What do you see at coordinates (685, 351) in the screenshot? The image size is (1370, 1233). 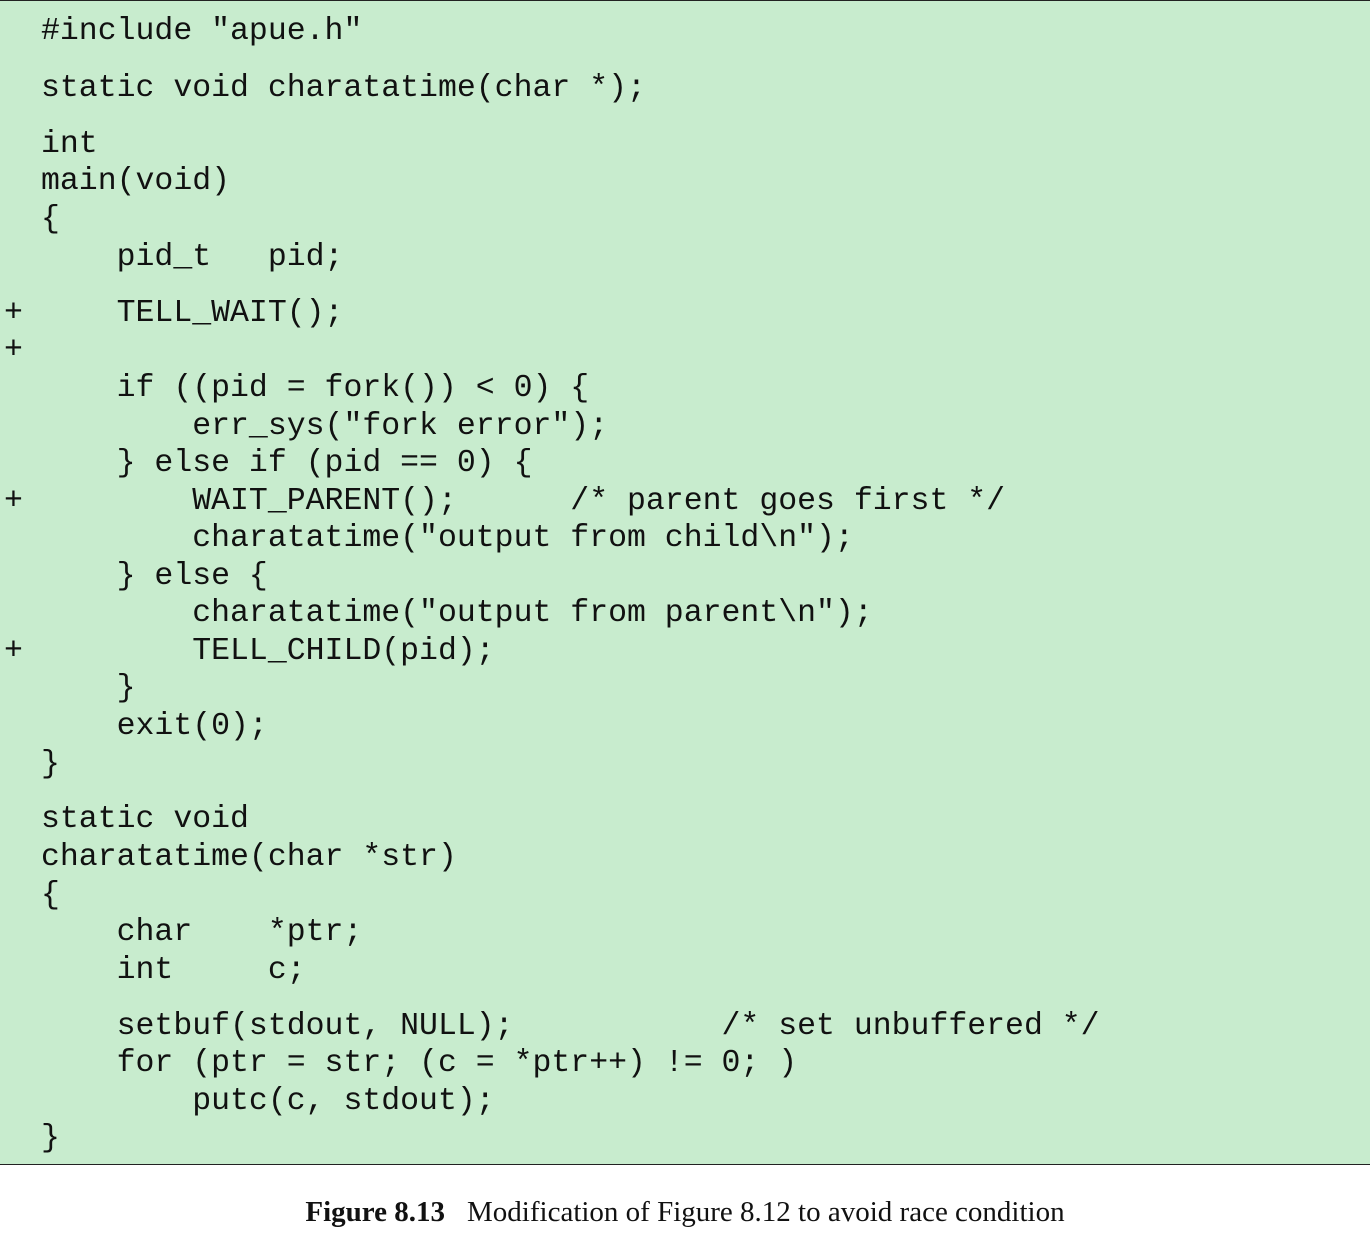 I see `code-line: +` at bounding box center [685, 351].